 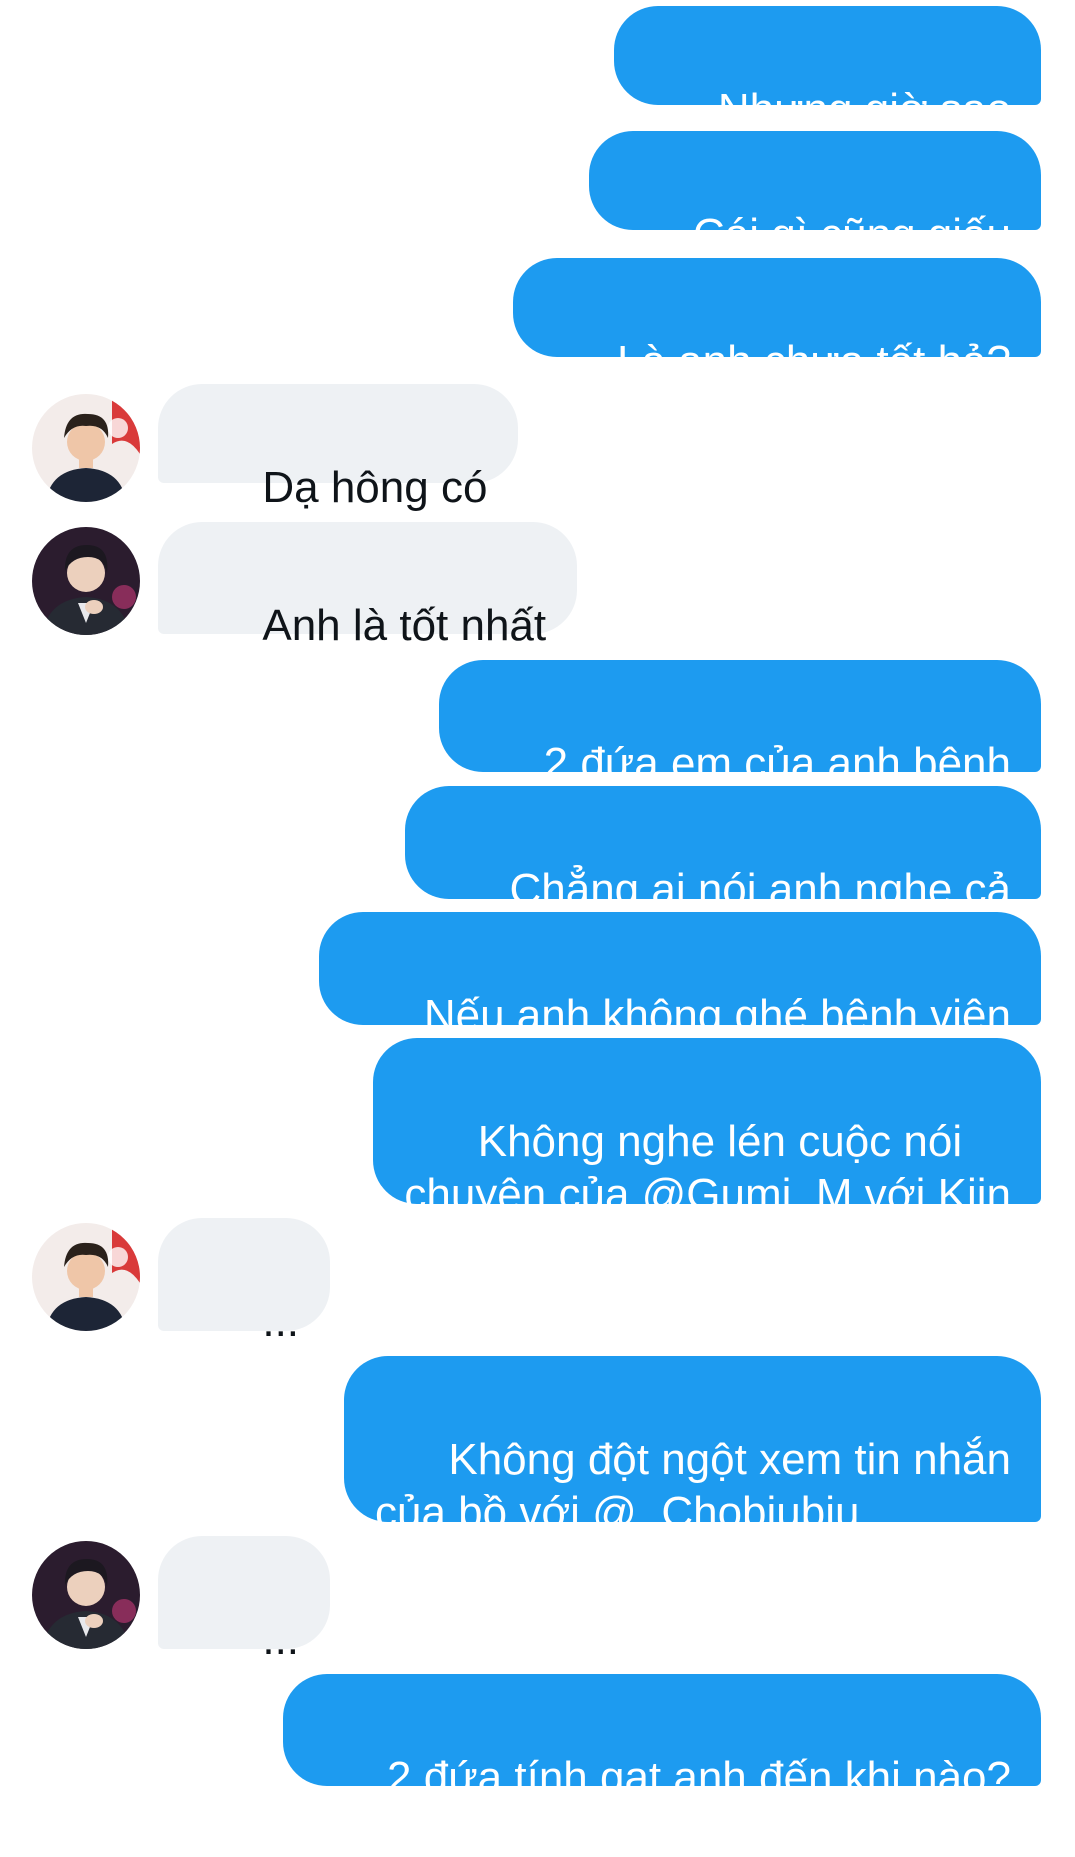 I want to click on message-bubble-sent: Là anh chưa tốt hả?, so click(x=776, y=322).